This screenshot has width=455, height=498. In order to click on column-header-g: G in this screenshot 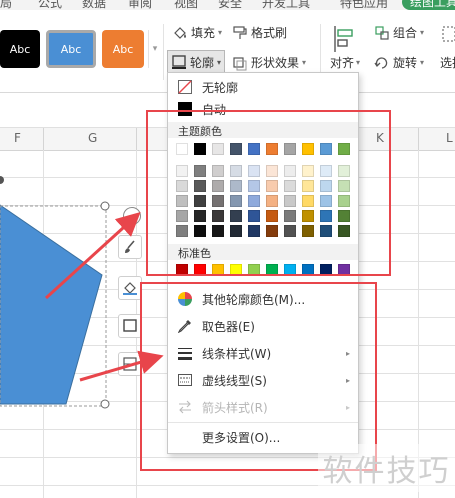, I will do `click(92, 138)`.